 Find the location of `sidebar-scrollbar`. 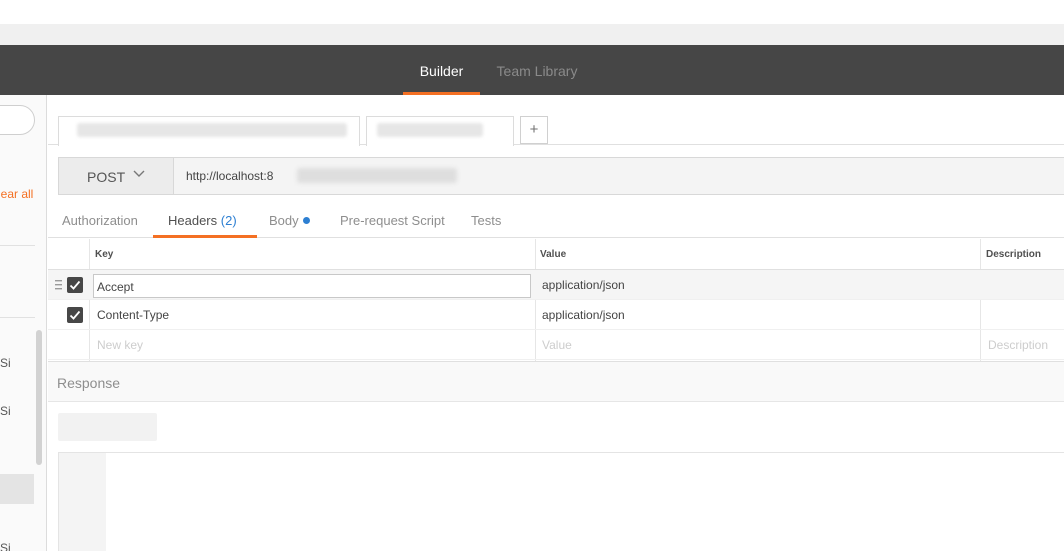

sidebar-scrollbar is located at coordinates (39, 397).